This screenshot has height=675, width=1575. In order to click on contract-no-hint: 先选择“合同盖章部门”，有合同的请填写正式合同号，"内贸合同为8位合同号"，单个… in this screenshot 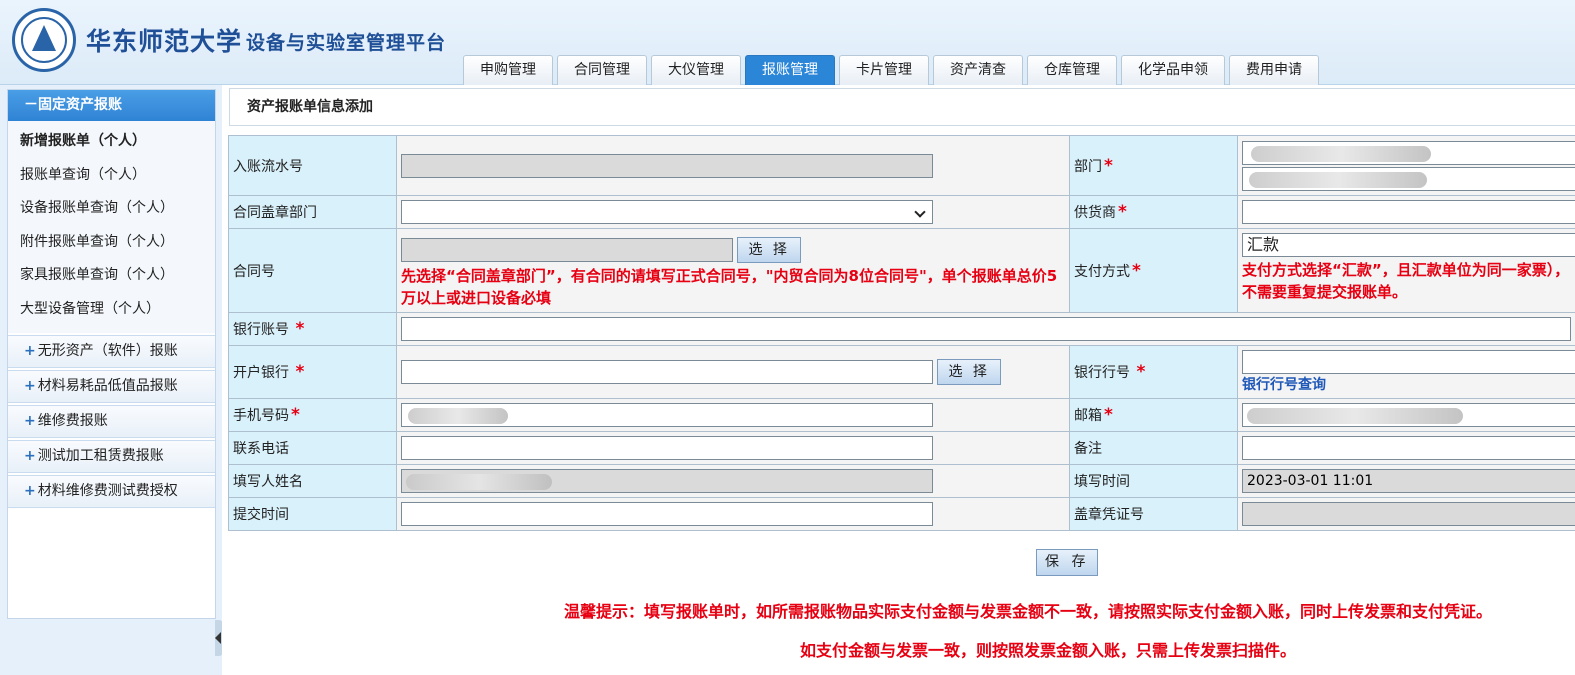, I will do `click(729, 286)`.